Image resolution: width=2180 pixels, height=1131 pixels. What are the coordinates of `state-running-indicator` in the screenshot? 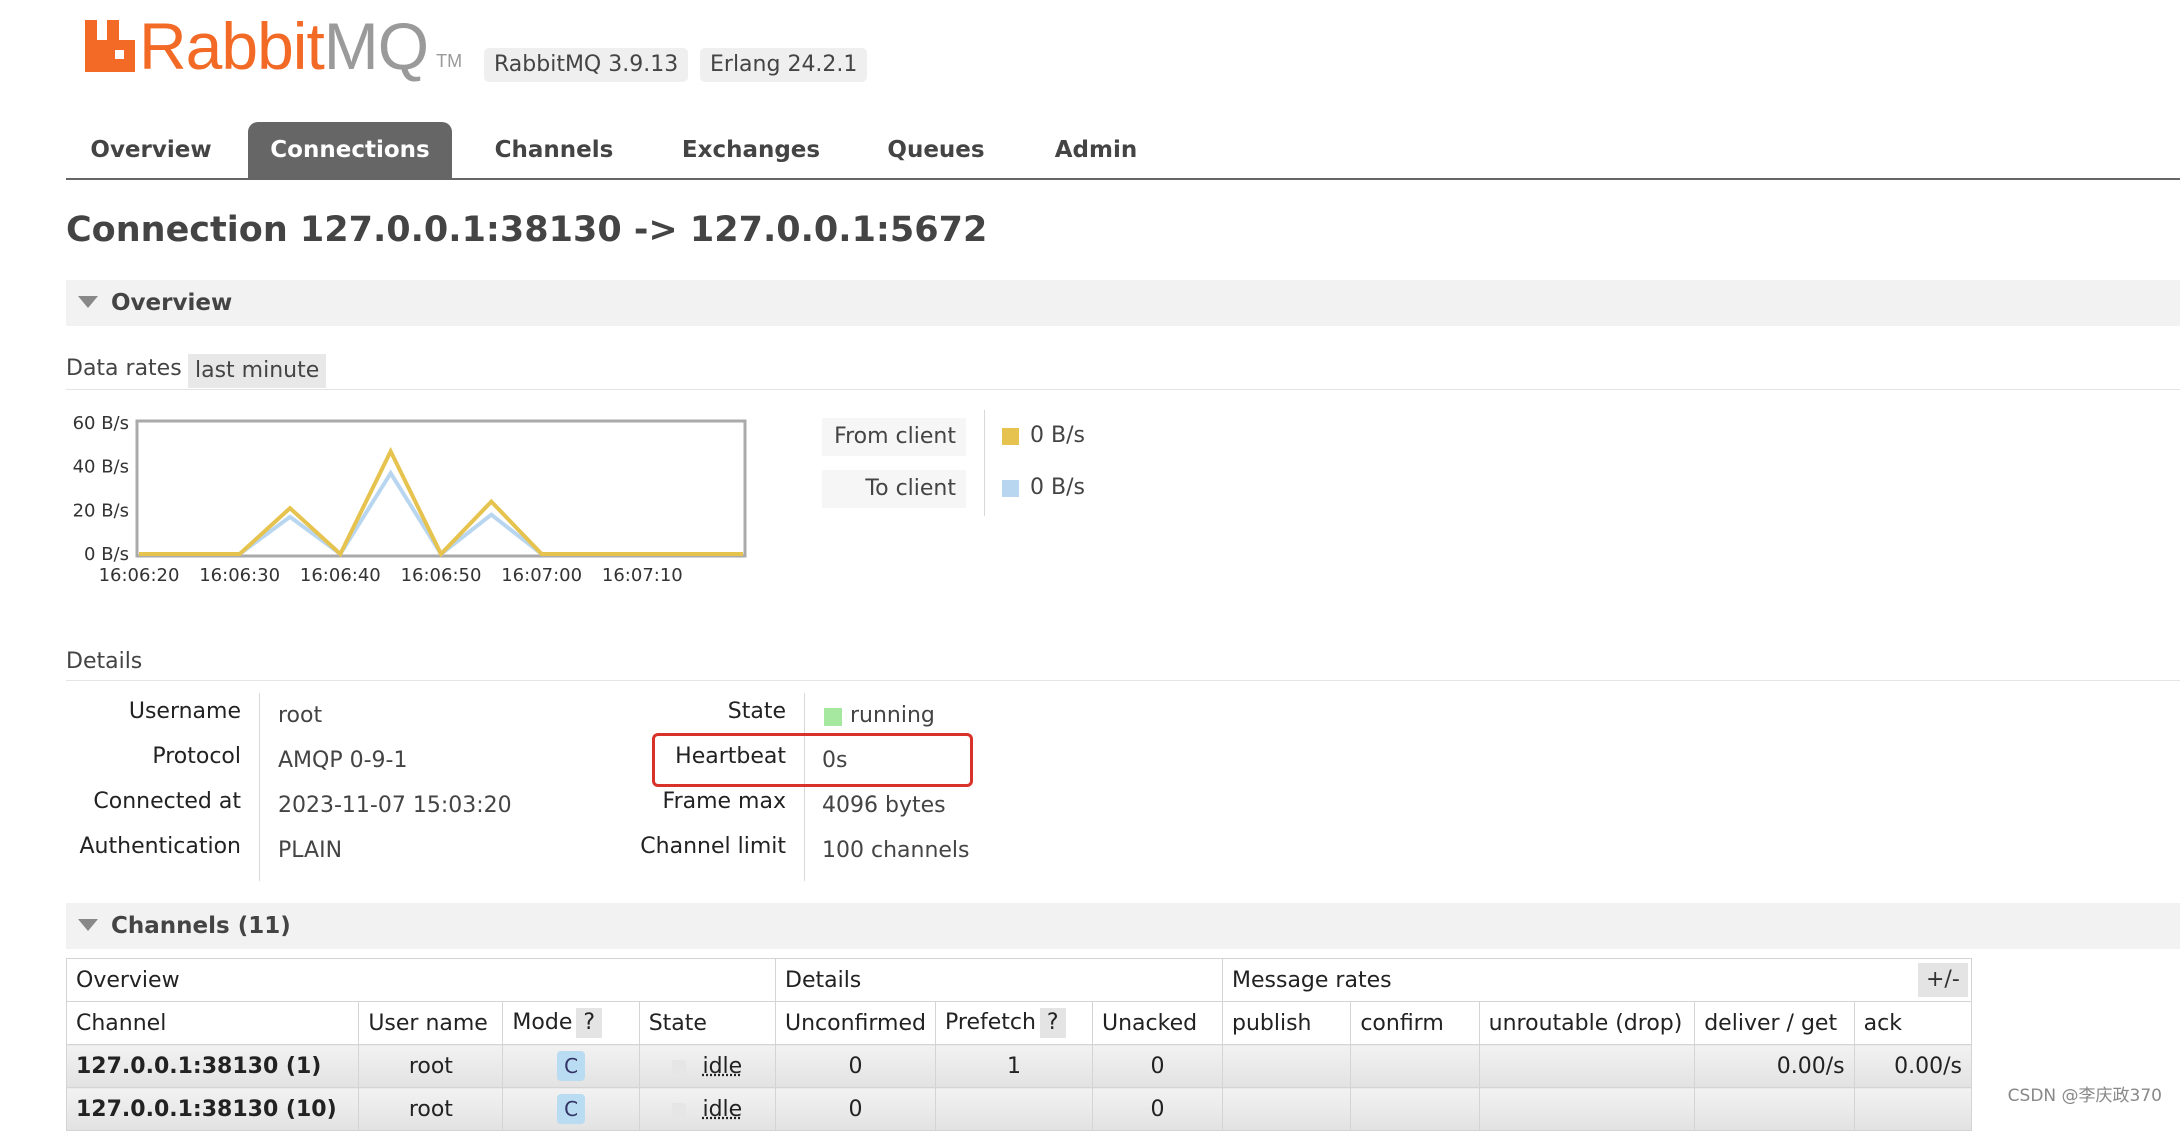 It's located at (833, 717).